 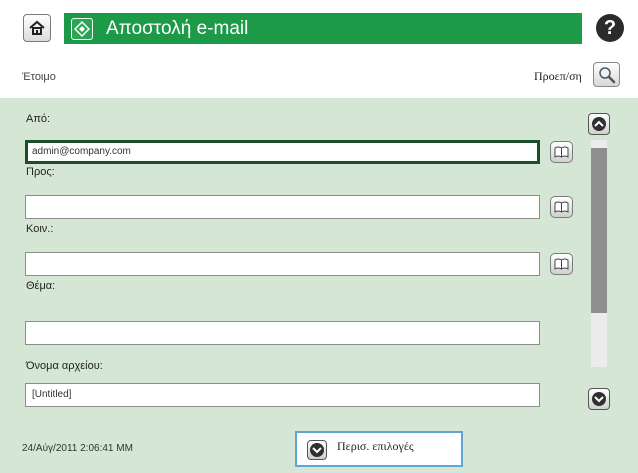 I want to click on more-options-button: Περισ. επιλογές, so click(x=379, y=449).